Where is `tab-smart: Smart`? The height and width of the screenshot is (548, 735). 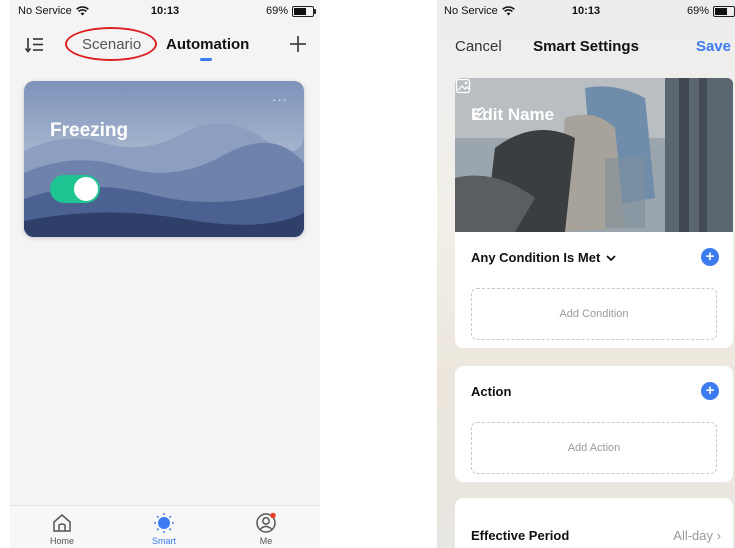
tab-smart: Smart is located at coordinates (164, 529).